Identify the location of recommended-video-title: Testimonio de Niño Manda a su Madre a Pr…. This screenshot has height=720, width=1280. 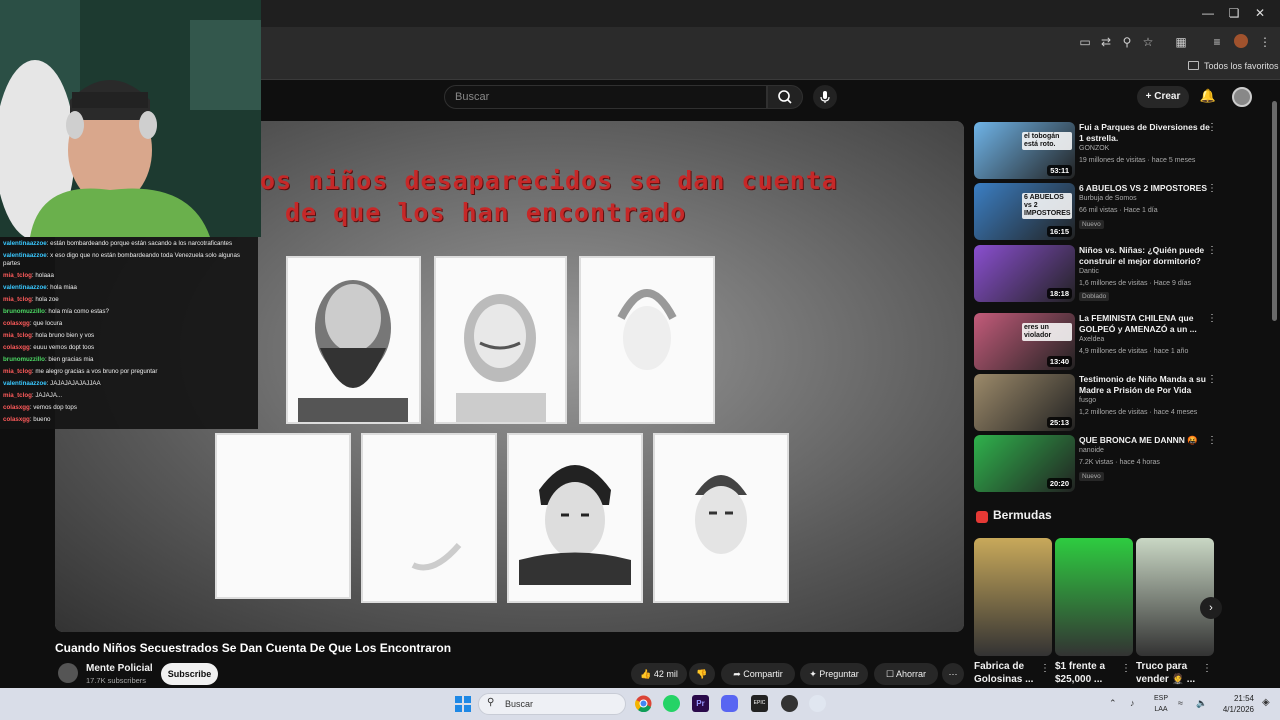
(1145, 385).